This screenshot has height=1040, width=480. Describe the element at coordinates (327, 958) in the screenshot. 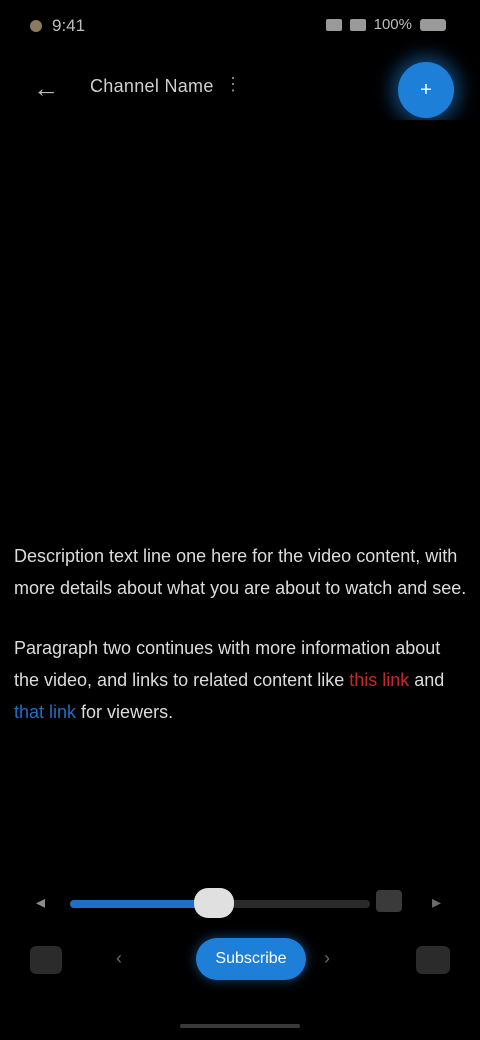

I see `chevron-right-icon: ›` at that location.